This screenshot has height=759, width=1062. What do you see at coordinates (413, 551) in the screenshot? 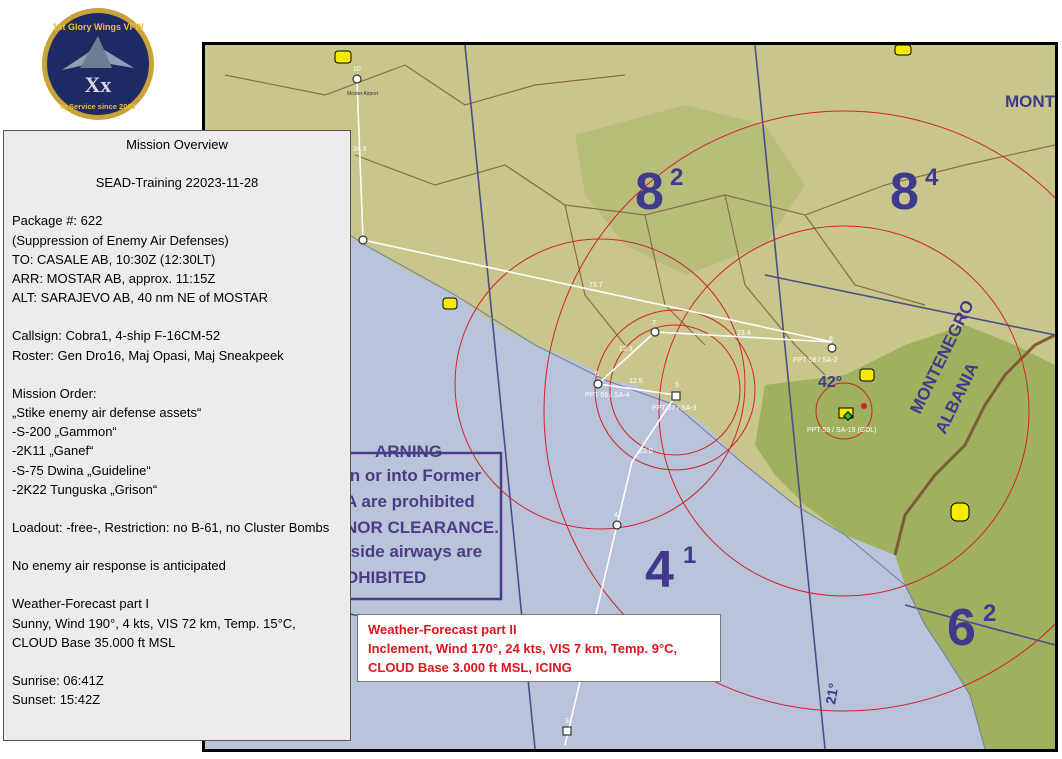
I see `warning-line-5: tside airways are` at bounding box center [413, 551].